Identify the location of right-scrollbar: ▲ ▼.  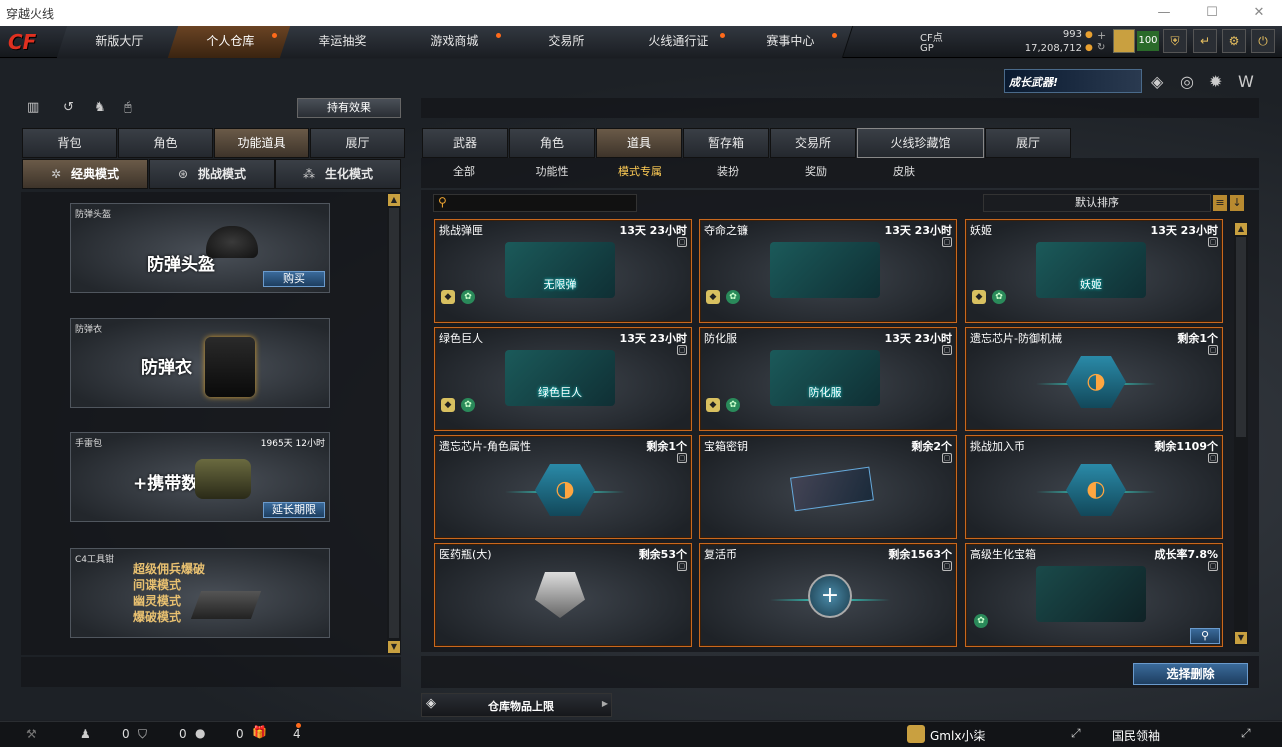
(1241, 434).